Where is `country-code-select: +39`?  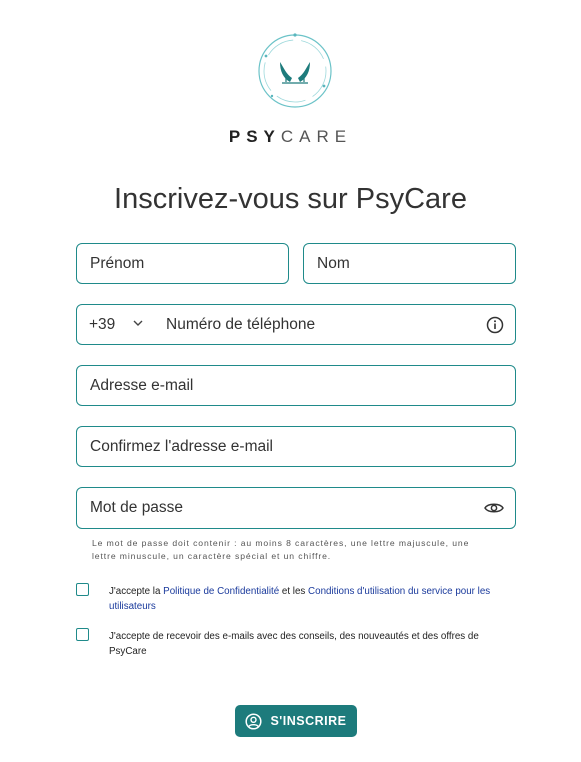 country-code-select: +39 is located at coordinates (116, 324).